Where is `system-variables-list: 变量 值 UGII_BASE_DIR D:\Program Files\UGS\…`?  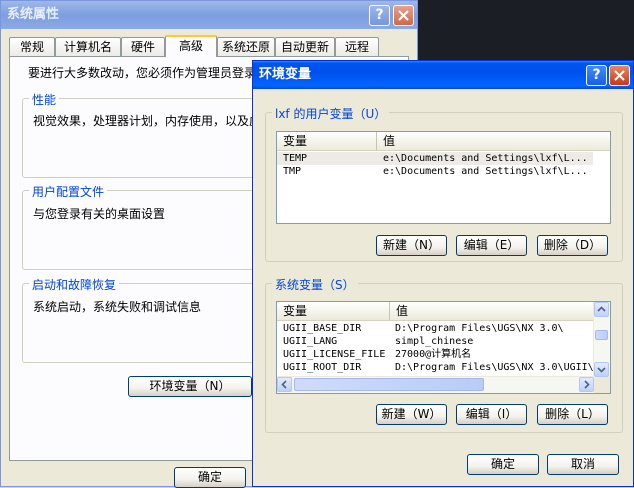
system-variables-list: 变量 值 UGII_BASE_DIR D:\Program Files\UGS\… is located at coordinates (443, 347).